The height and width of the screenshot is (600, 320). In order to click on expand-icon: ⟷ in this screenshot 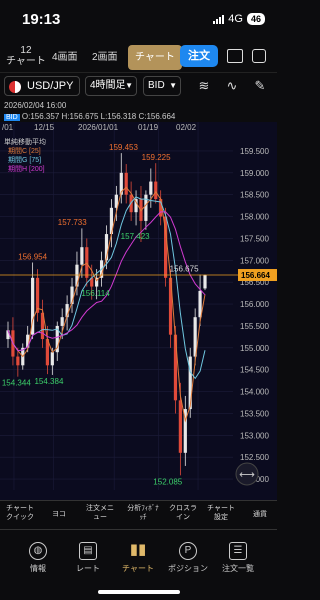, I will do `click(247, 474)`.